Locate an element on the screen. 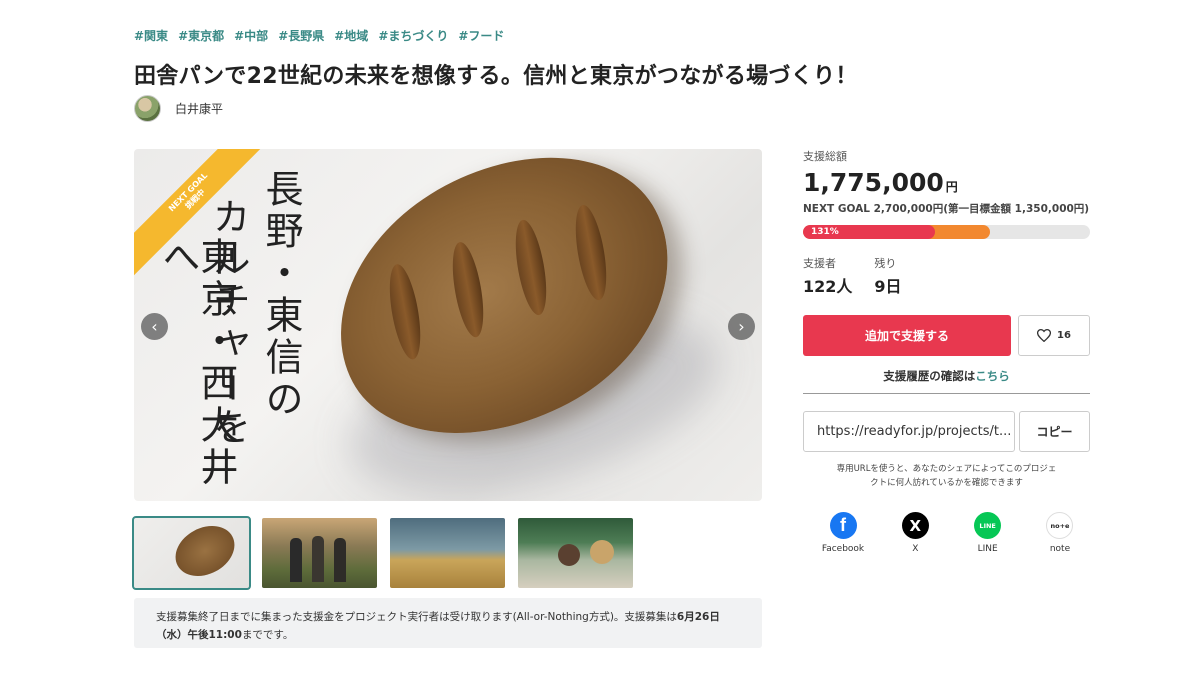  notice-end: までです。 is located at coordinates (267, 635).